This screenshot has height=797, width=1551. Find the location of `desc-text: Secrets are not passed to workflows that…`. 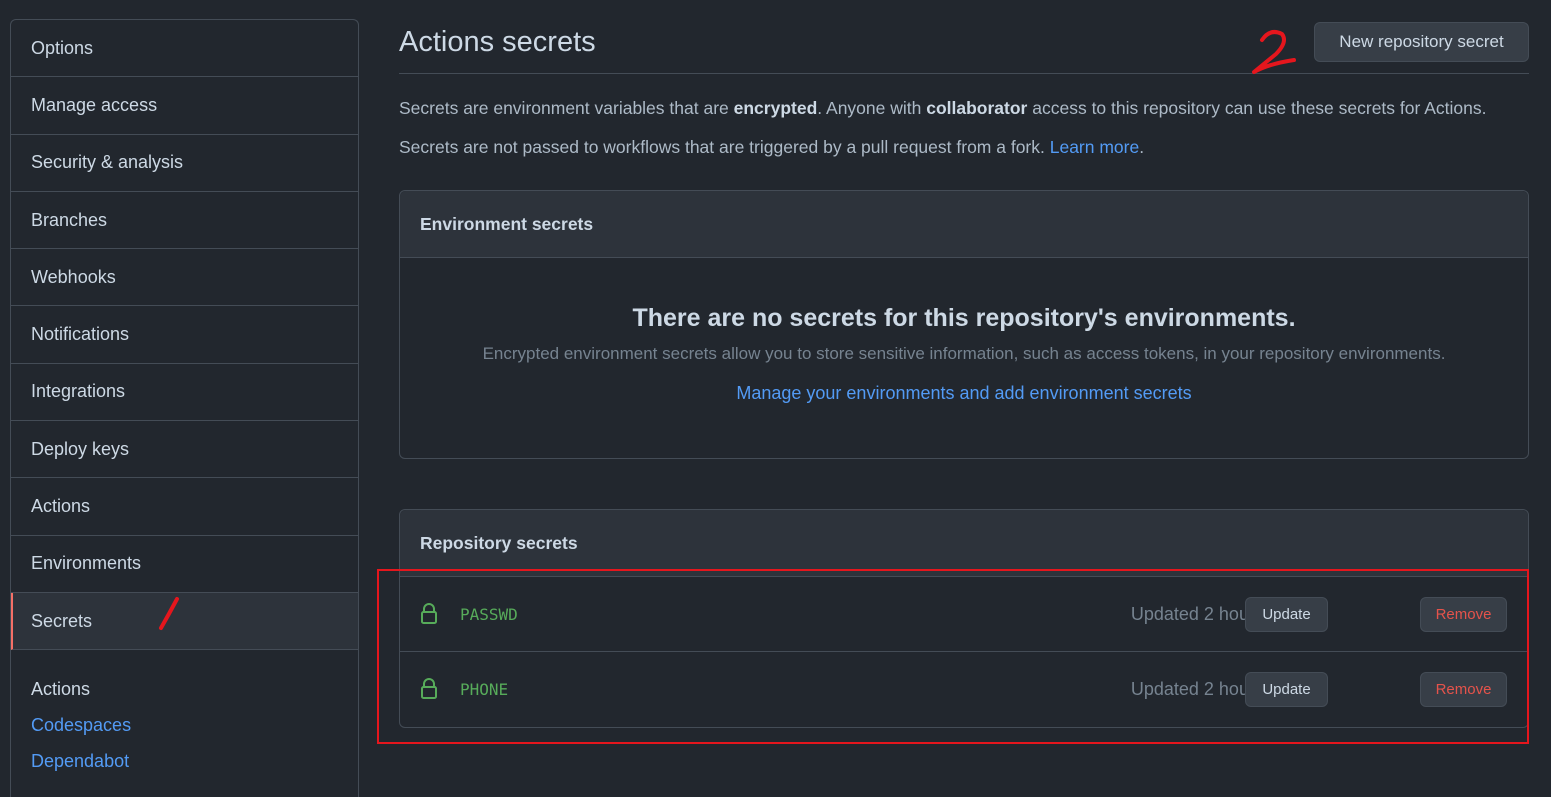

desc-text: Secrets are not passed to workflows that… is located at coordinates (724, 147).